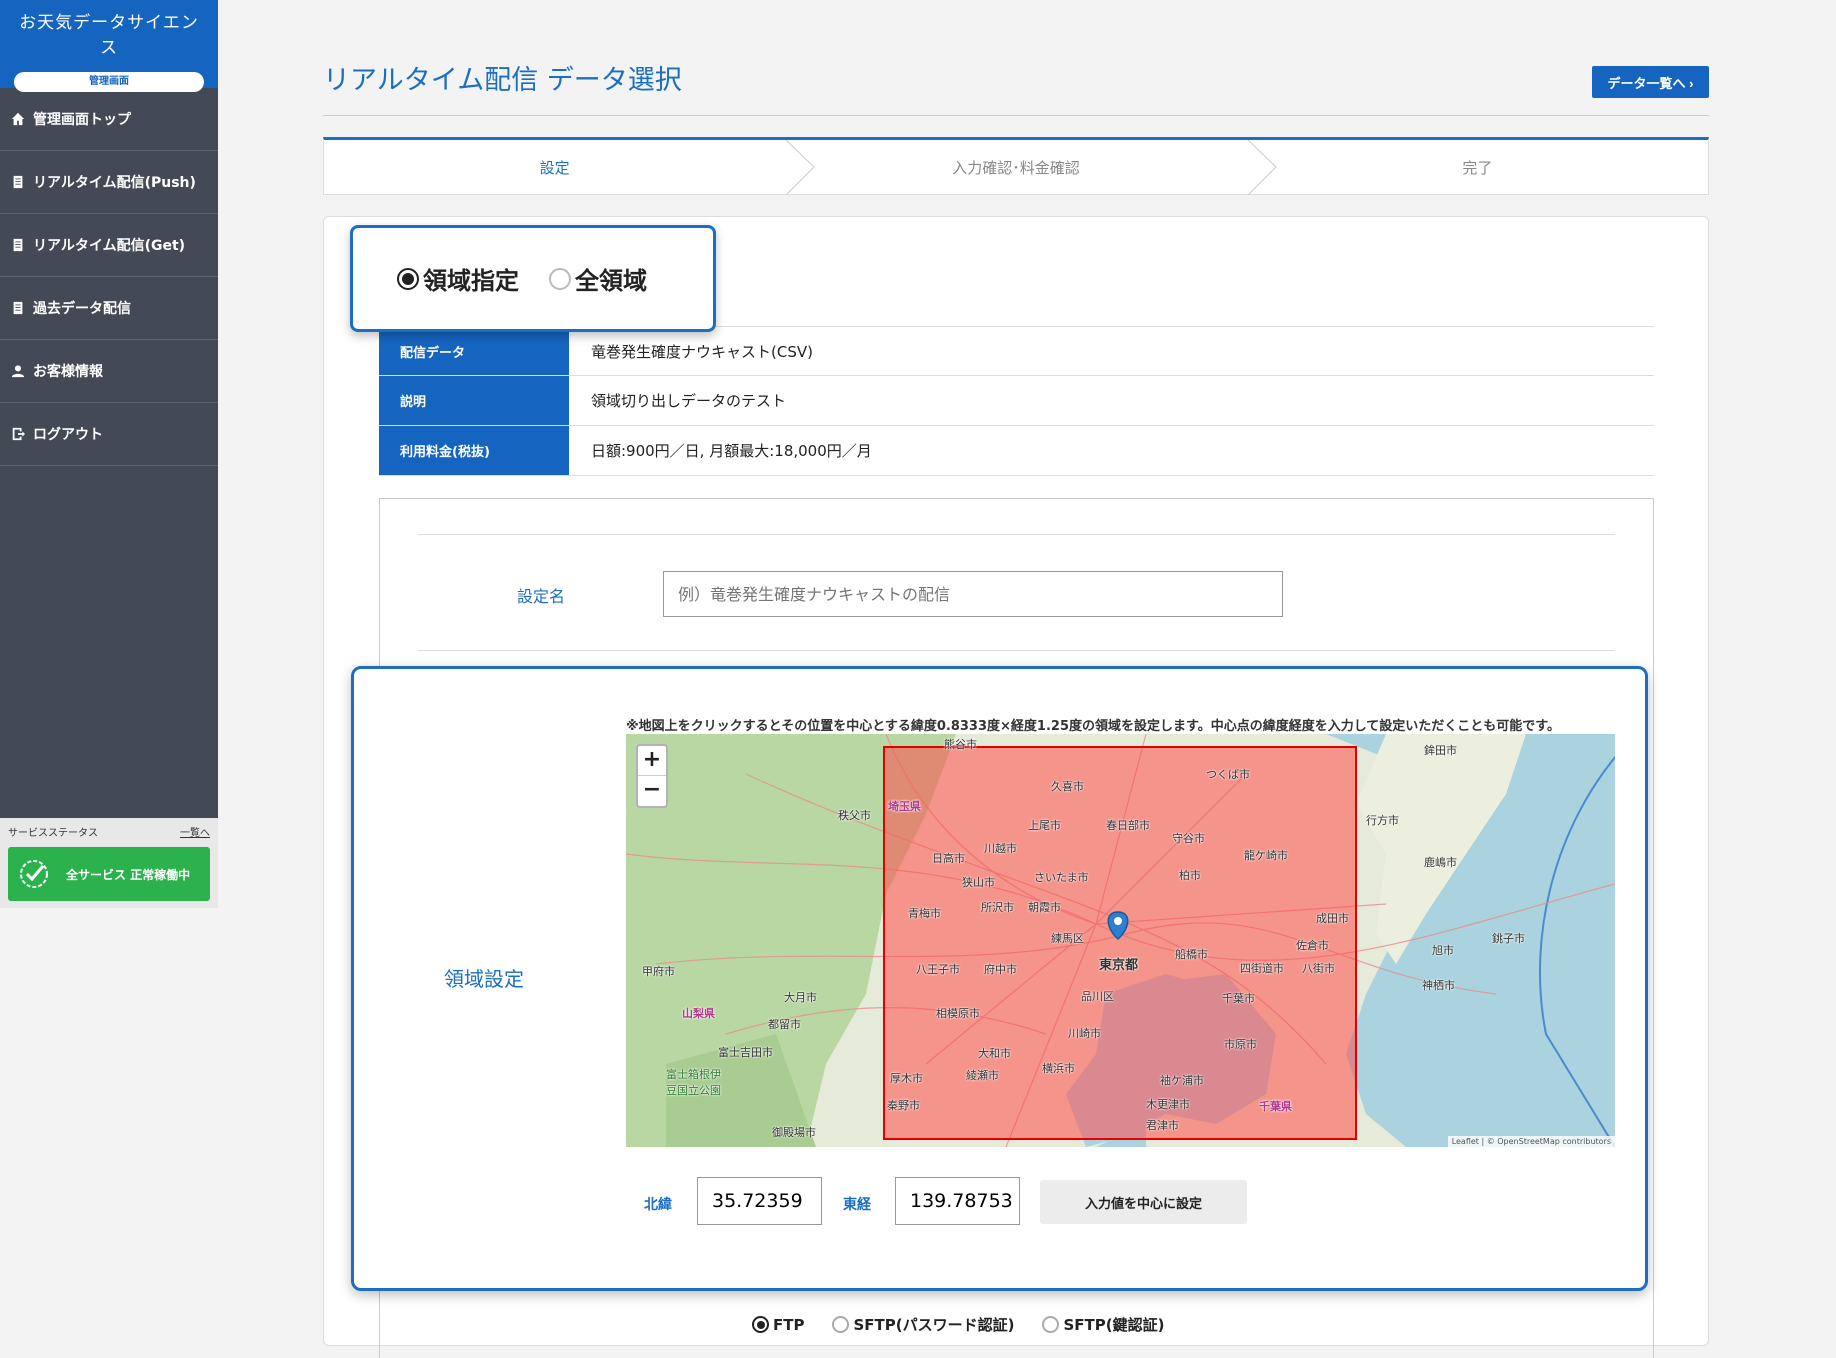 This screenshot has height=1358, width=1836. Describe the element at coordinates (554, 167) in the screenshot. I see `step-settings: 設定` at that location.